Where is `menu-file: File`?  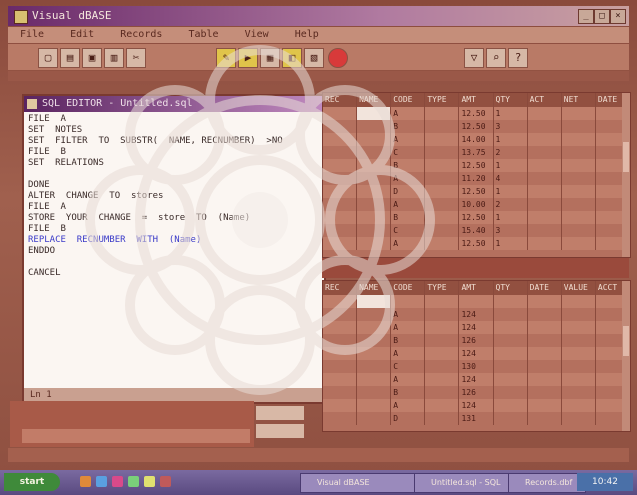 menu-file: File is located at coordinates (32, 34).